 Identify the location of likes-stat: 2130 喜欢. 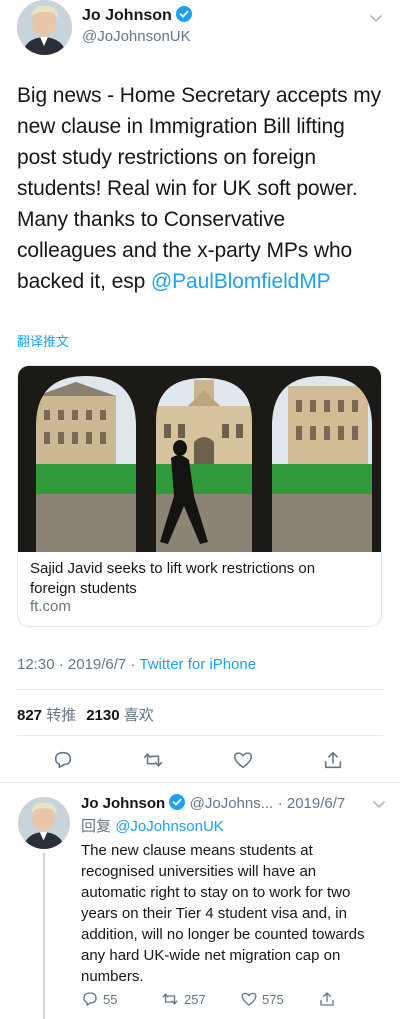
(125, 715).